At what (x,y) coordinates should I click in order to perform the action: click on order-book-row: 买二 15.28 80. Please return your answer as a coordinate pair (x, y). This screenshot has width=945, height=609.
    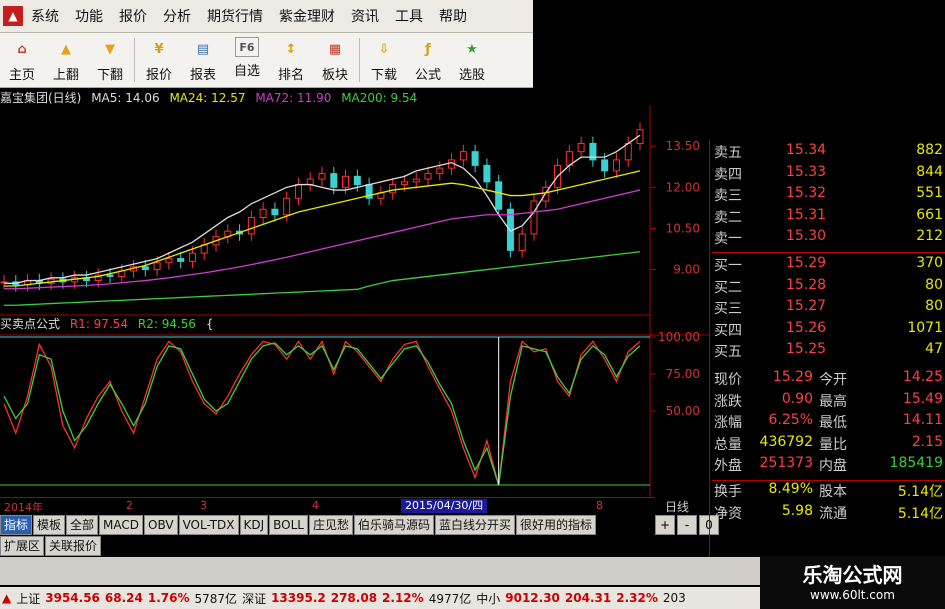
    Looking at the image, I should click on (828, 288).